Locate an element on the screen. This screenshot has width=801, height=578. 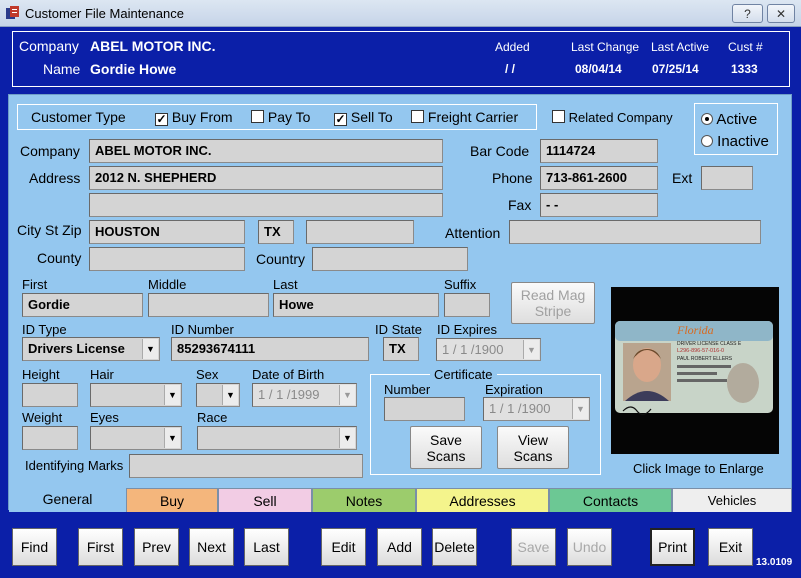
address-label: Address is located at coordinates (55, 178).